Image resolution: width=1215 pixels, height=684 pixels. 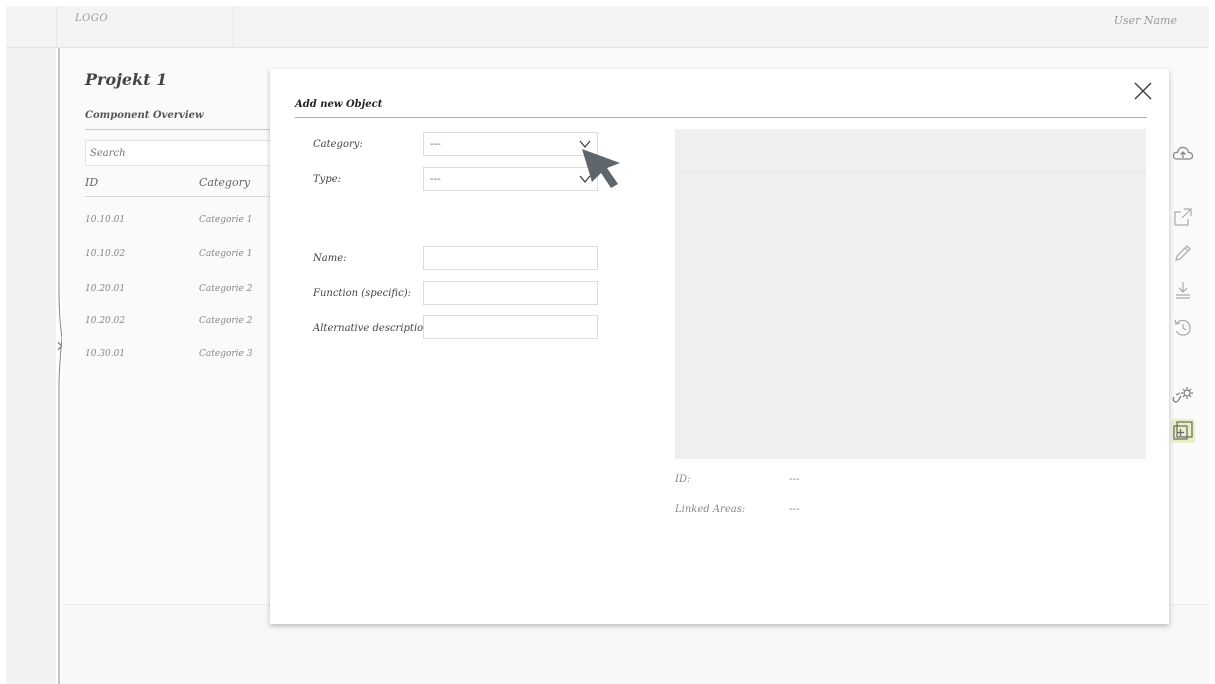 What do you see at coordinates (362, 293) in the screenshot?
I see `function-label: Function (specific):` at bounding box center [362, 293].